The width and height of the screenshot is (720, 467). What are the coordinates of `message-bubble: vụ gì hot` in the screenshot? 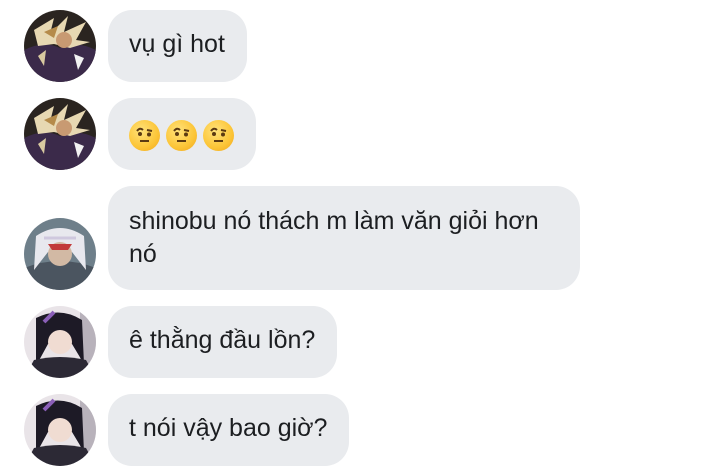 It's located at (177, 46).